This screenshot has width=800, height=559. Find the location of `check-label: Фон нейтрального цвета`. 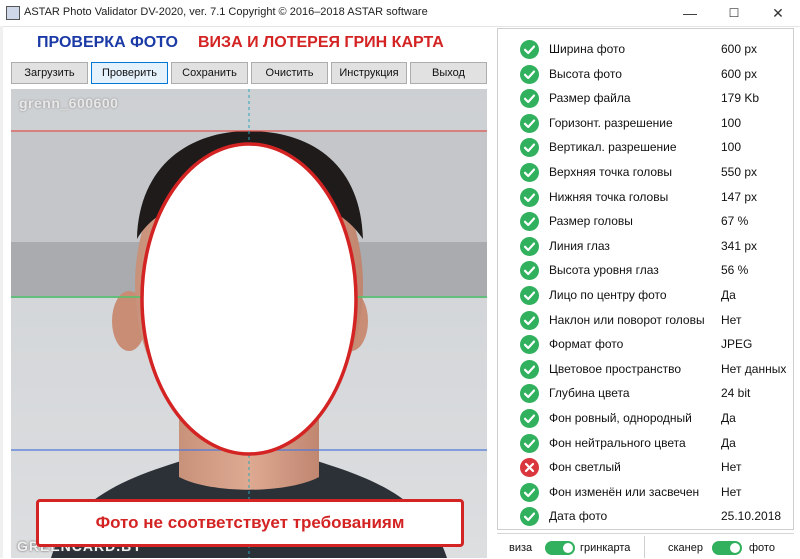

check-label: Фон нейтрального цвета is located at coordinates (617, 442).